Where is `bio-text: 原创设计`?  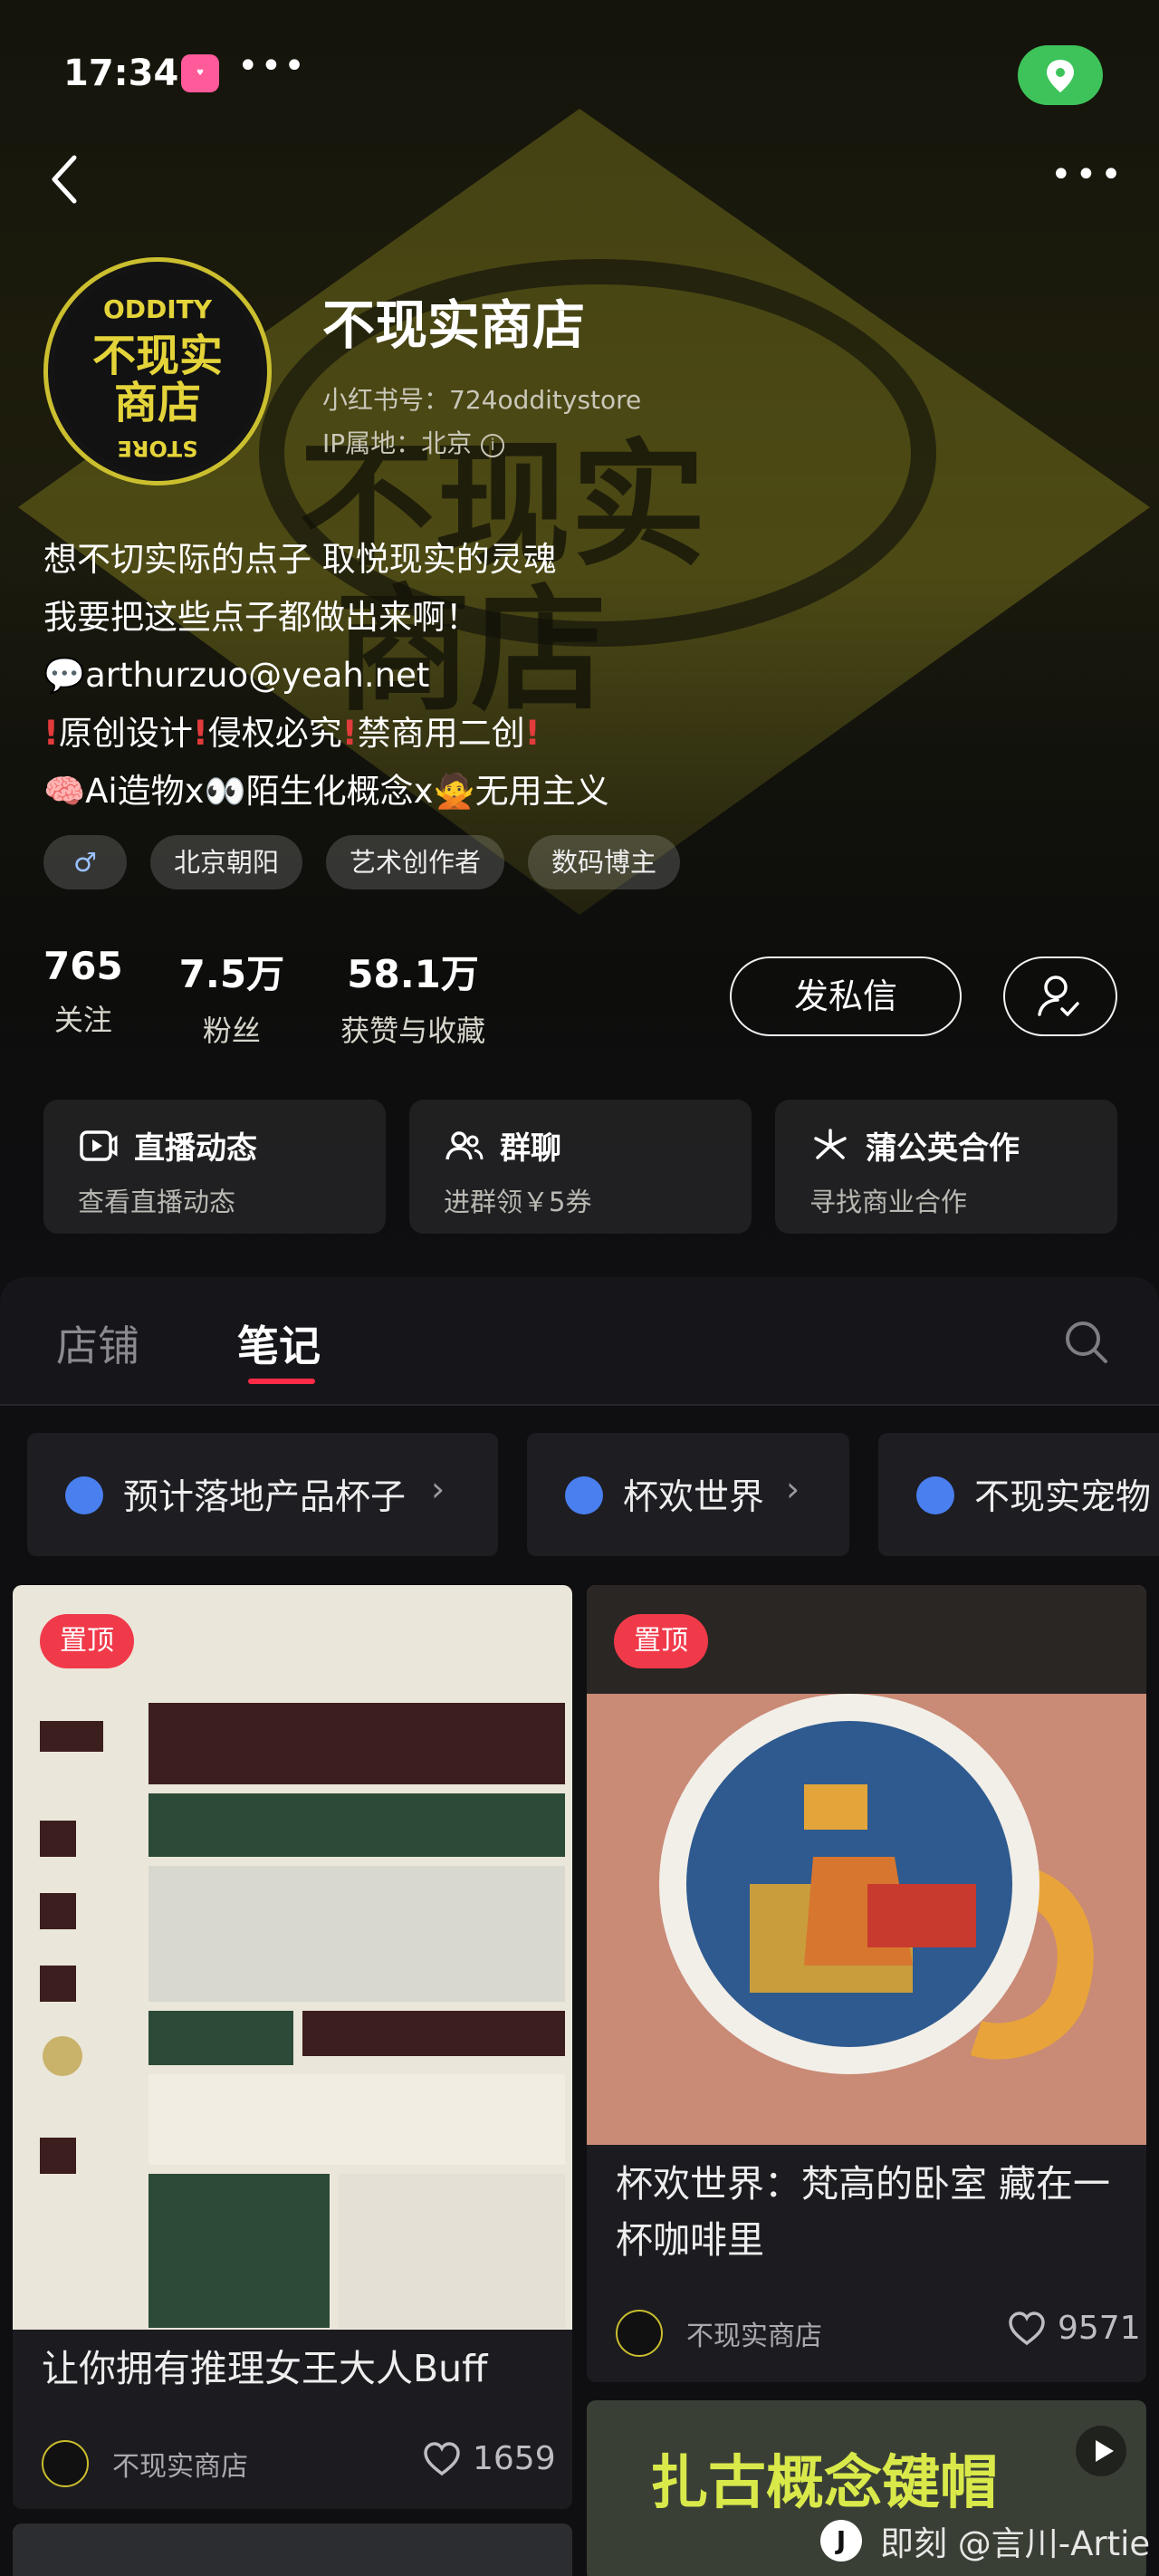
bio-text: 原创设计 is located at coordinates (125, 733).